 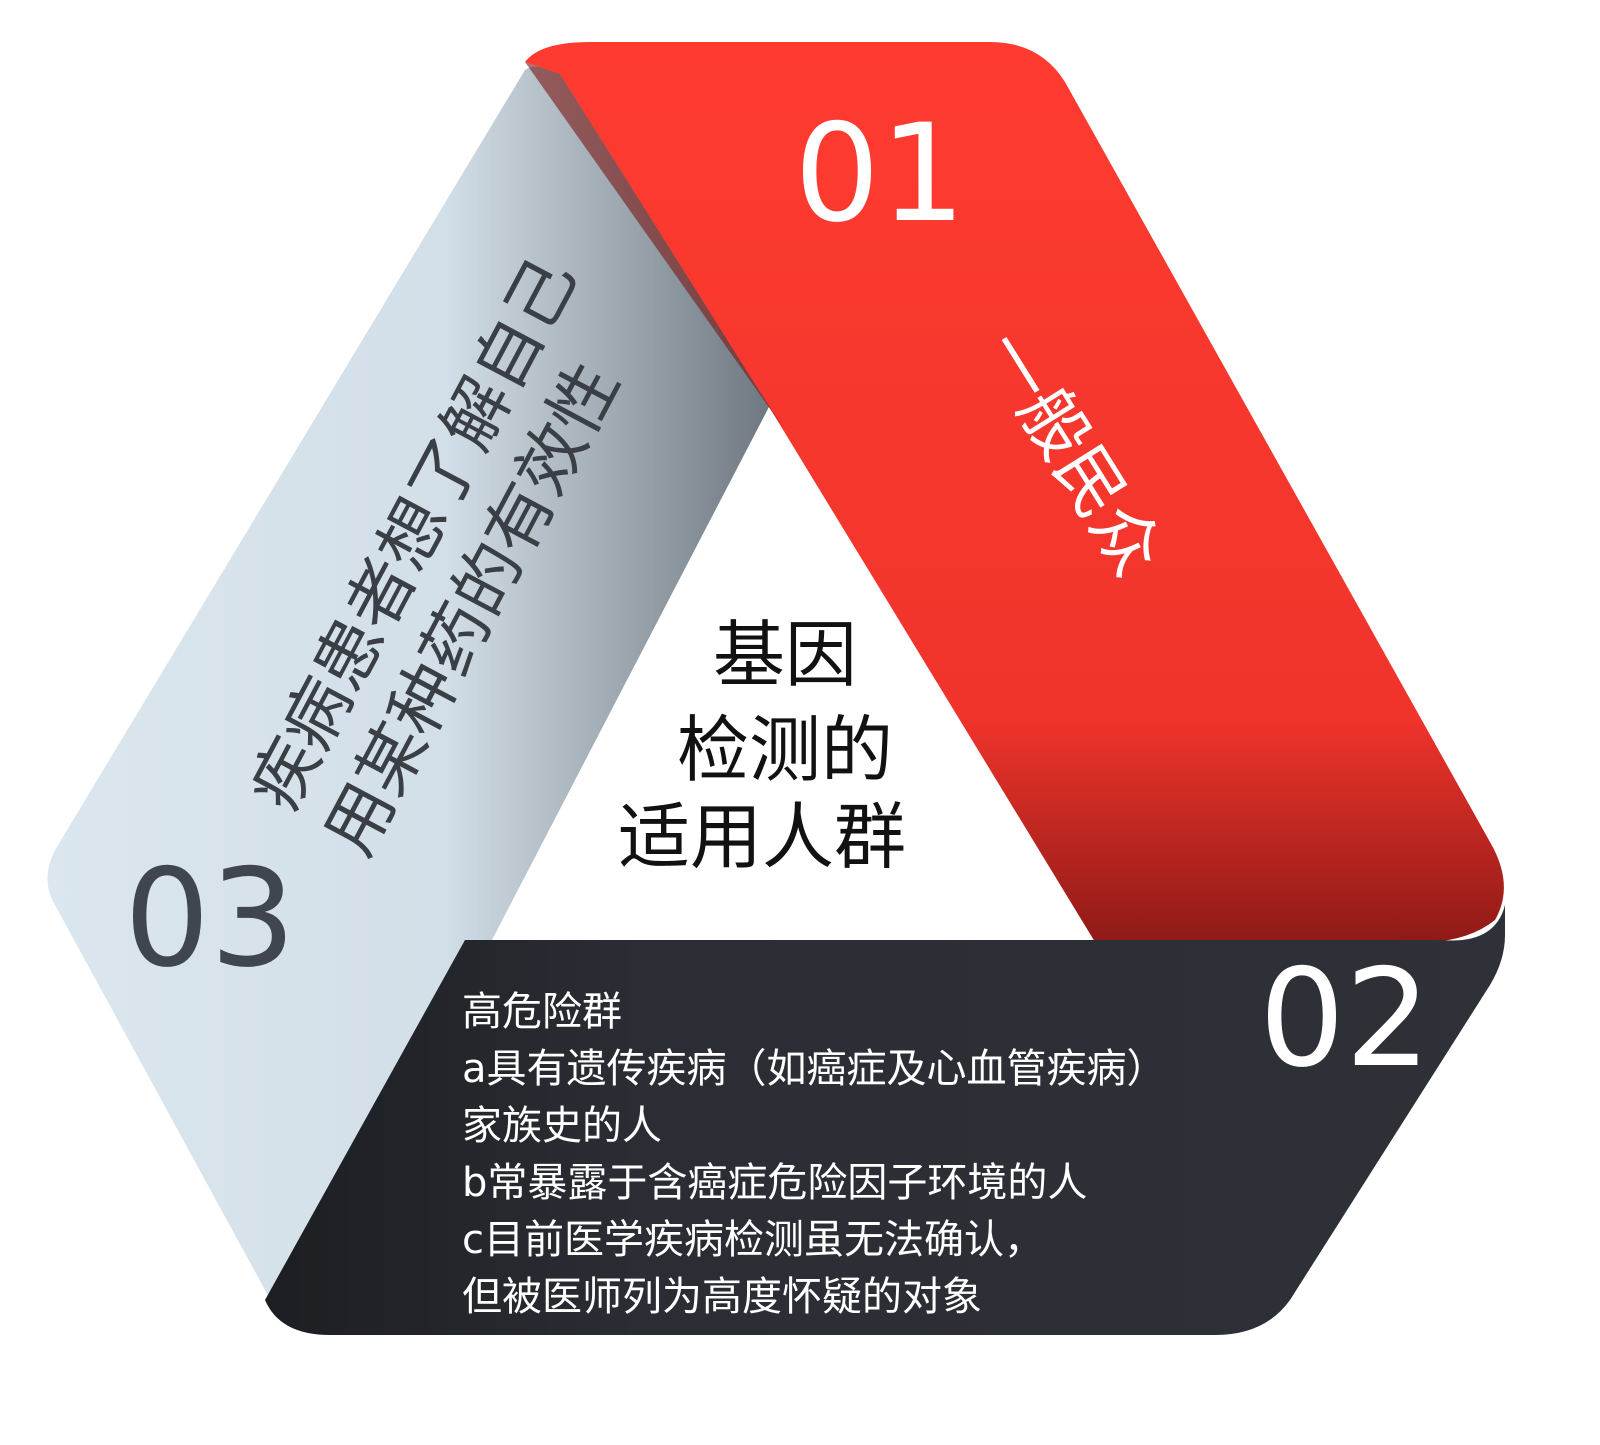 I want to click on segment-02-title: 高危险群, so click(x=542, y=1012).